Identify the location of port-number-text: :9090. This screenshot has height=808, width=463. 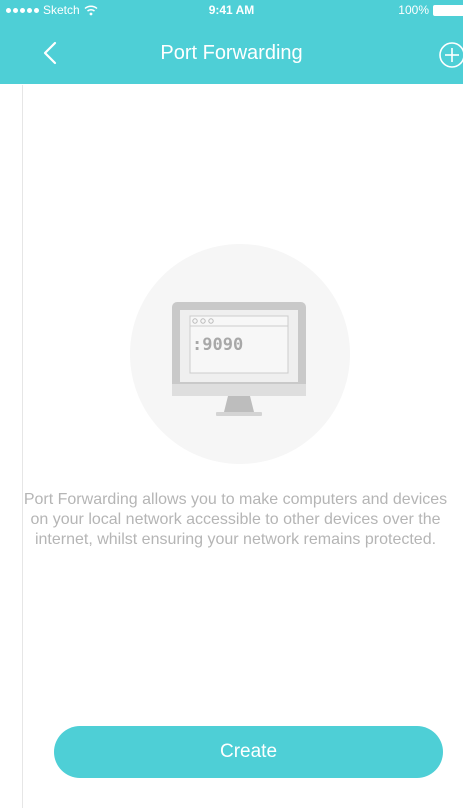
(217, 345).